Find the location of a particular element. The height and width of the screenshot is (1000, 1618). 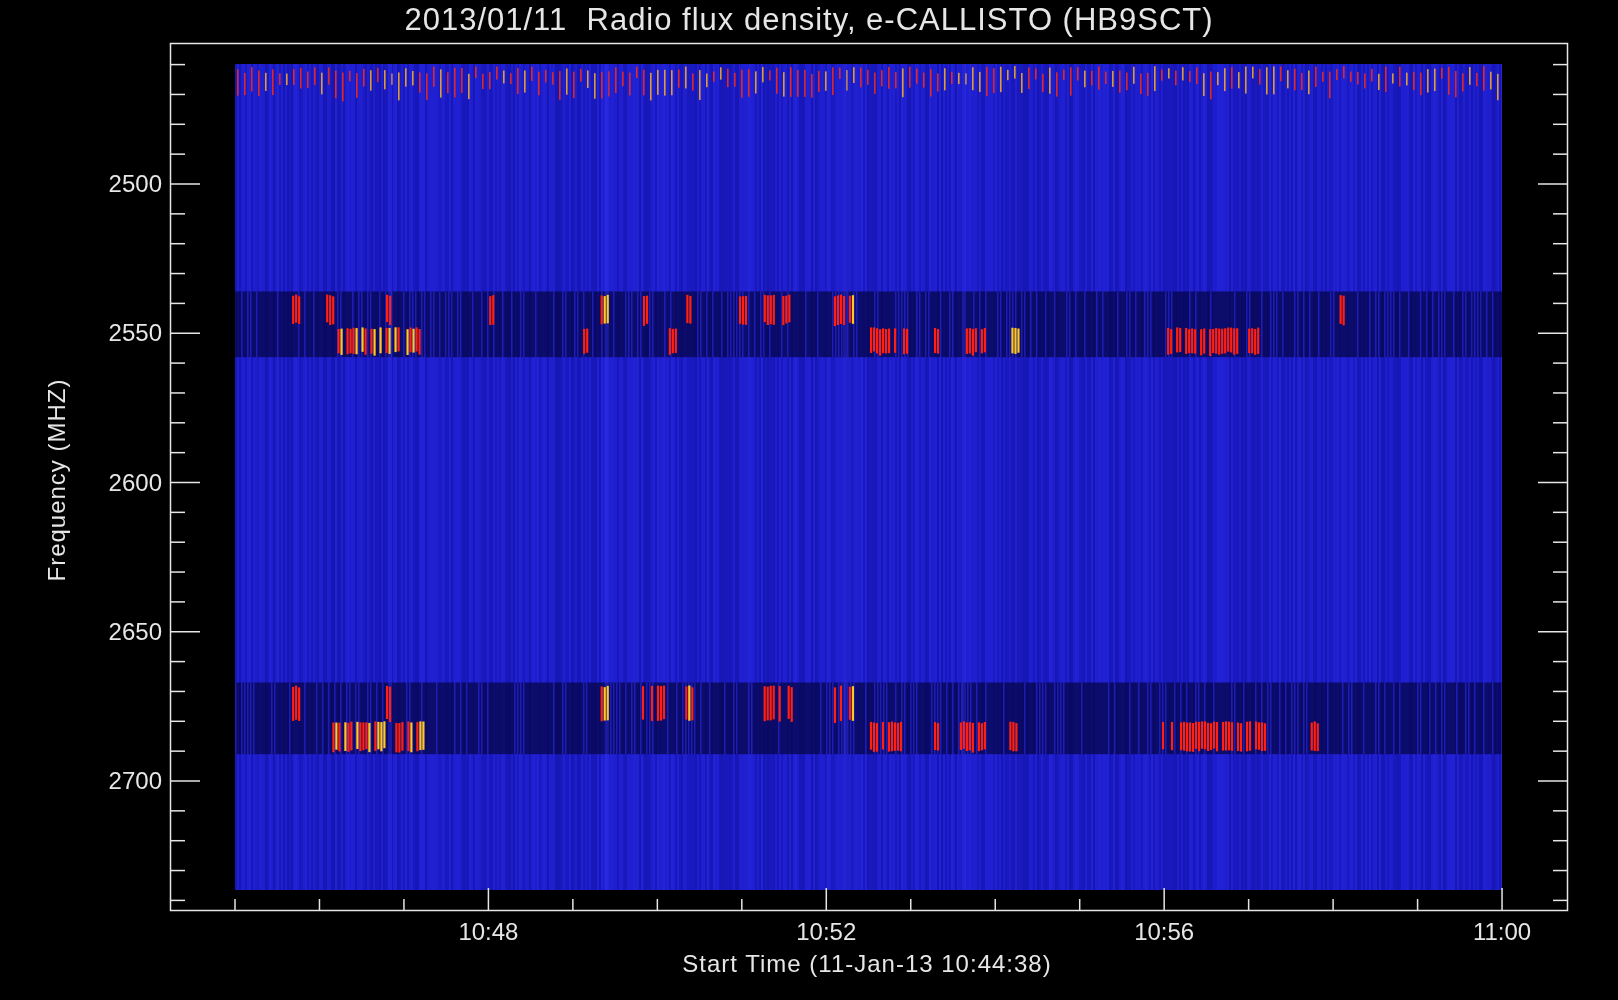

x-tick-label: 10:48 is located at coordinates (488, 932).